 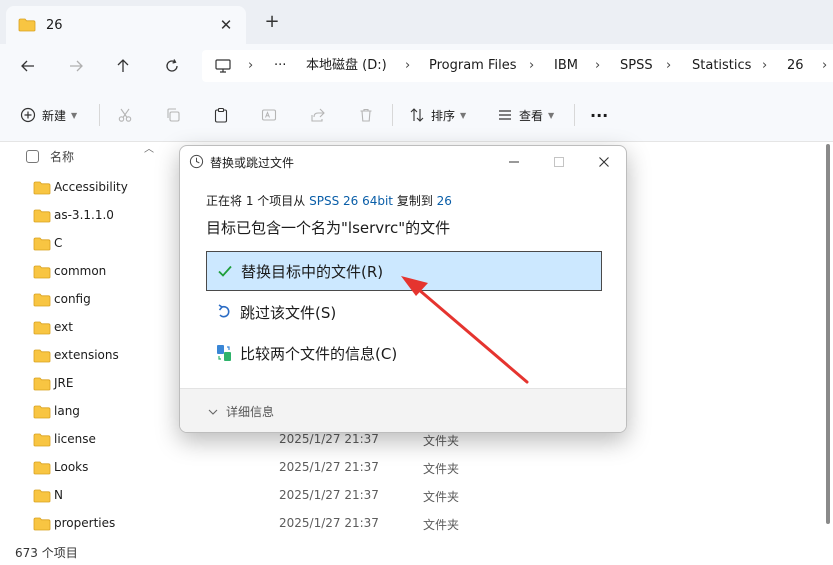 I want to click on file-name: extensions, so click(x=86, y=355).